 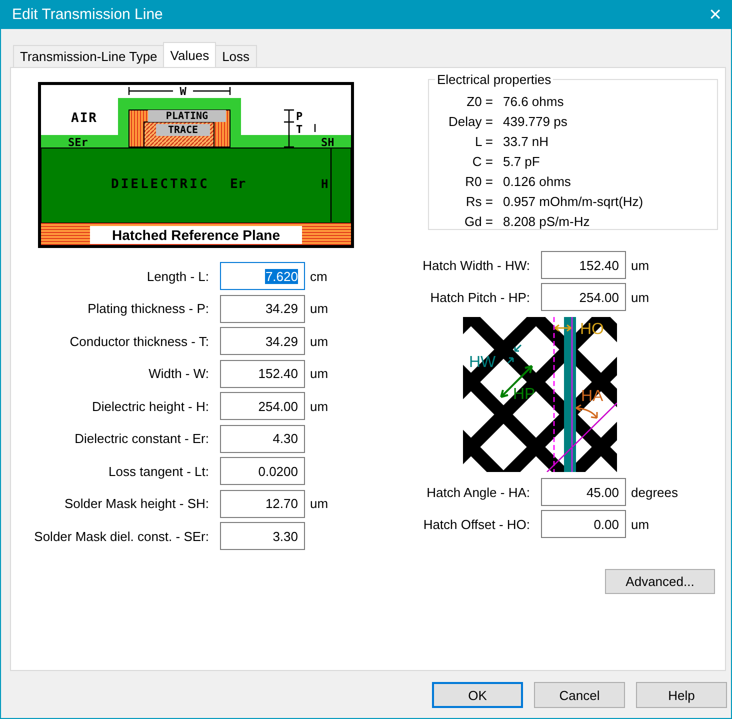 I want to click on plane-label: Hatched Reference Plane, so click(x=196, y=235).